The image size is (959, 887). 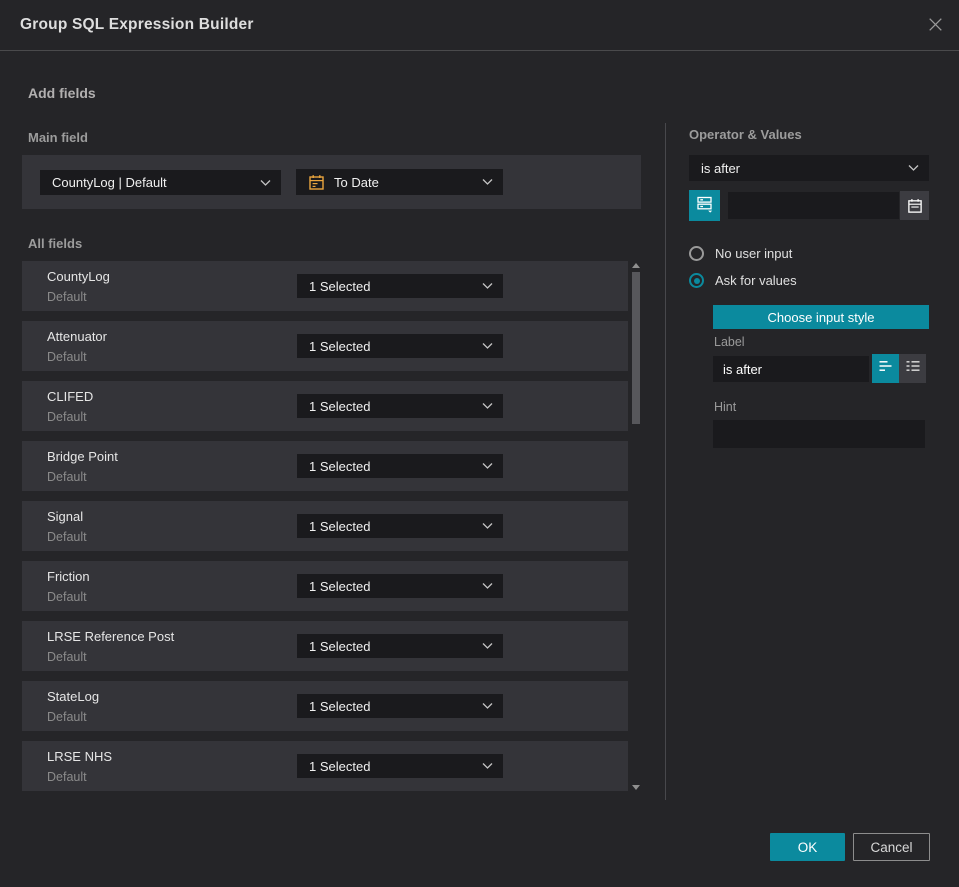 What do you see at coordinates (77, 336) in the screenshot?
I see `field-name: Attenuator` at bounding box center [77, 336].